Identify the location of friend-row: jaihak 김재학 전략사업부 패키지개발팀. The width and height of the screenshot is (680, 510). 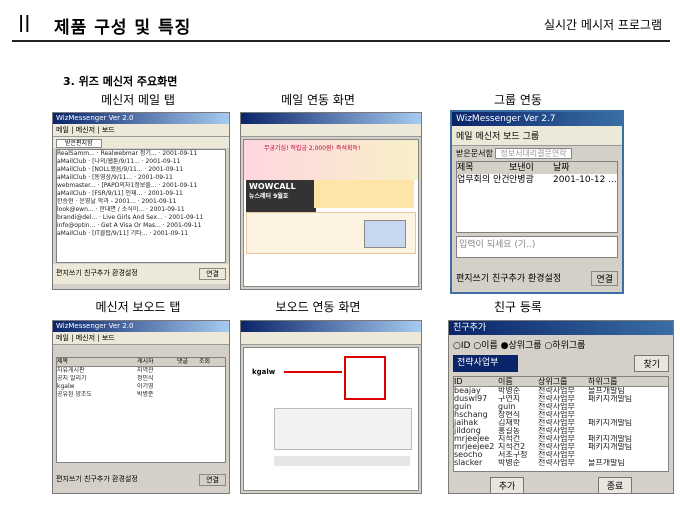
(561, 423).